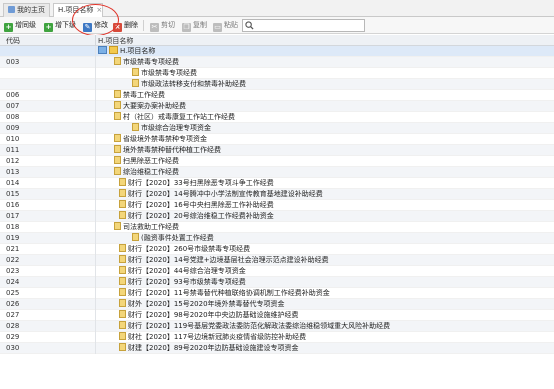 The height and width of the screenshot is (389, 554). Describe the element at coordinates (224, 260) in the screenshot. I see `row-name: 财行【2020】14号党建+边境基层社会治理示范点建设补助经费` at that location.